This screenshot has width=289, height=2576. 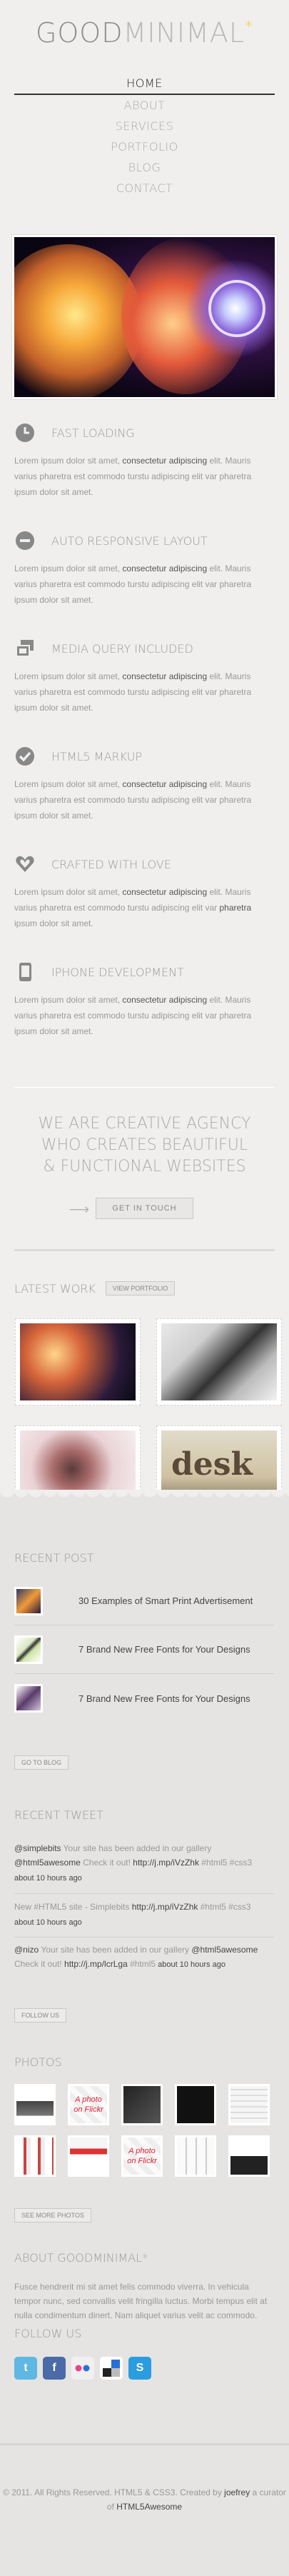 What do you see at coordinates (38, 2062) in the screenshot?
I see `photos-title: PHOTOS` at bounding box center [38, 2062].